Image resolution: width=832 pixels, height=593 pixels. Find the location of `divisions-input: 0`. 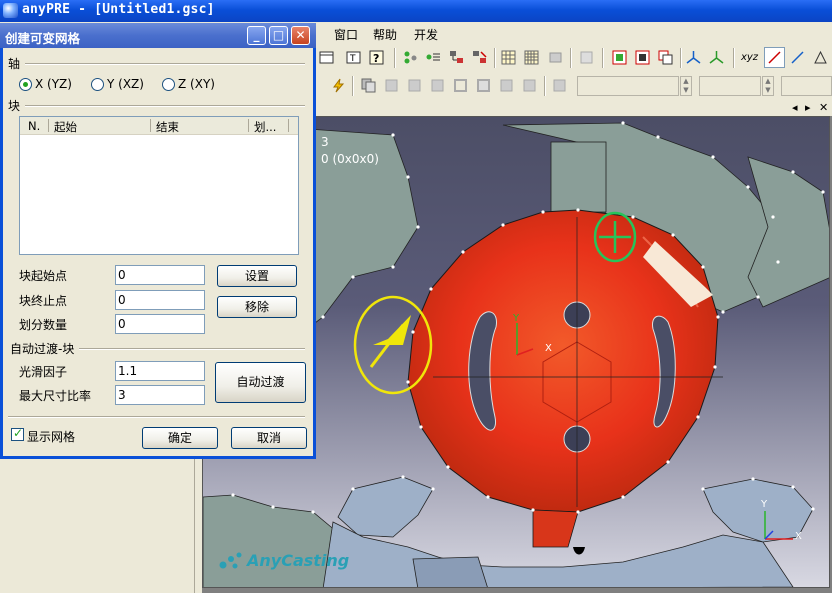

divisions-input: 0 is located at coordinates (160, 324).